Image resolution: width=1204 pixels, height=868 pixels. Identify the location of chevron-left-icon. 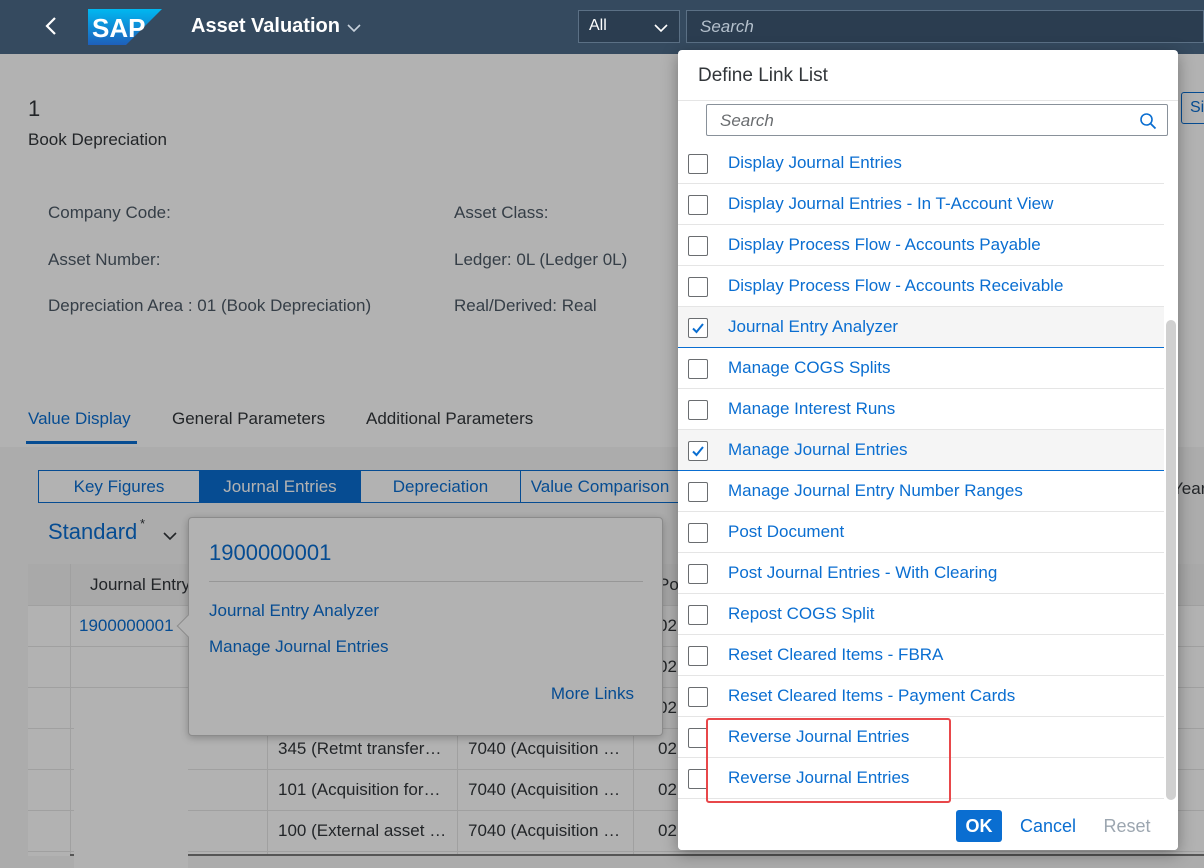
(52, 26).